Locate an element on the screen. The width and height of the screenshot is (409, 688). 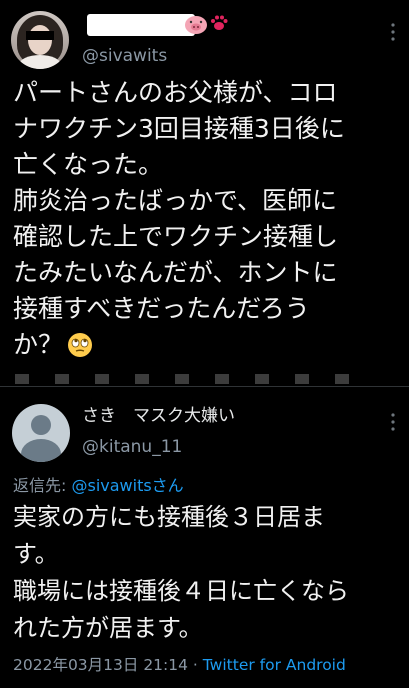
display-name: さき マスク大嫌い is located at coordinates (158, 413).